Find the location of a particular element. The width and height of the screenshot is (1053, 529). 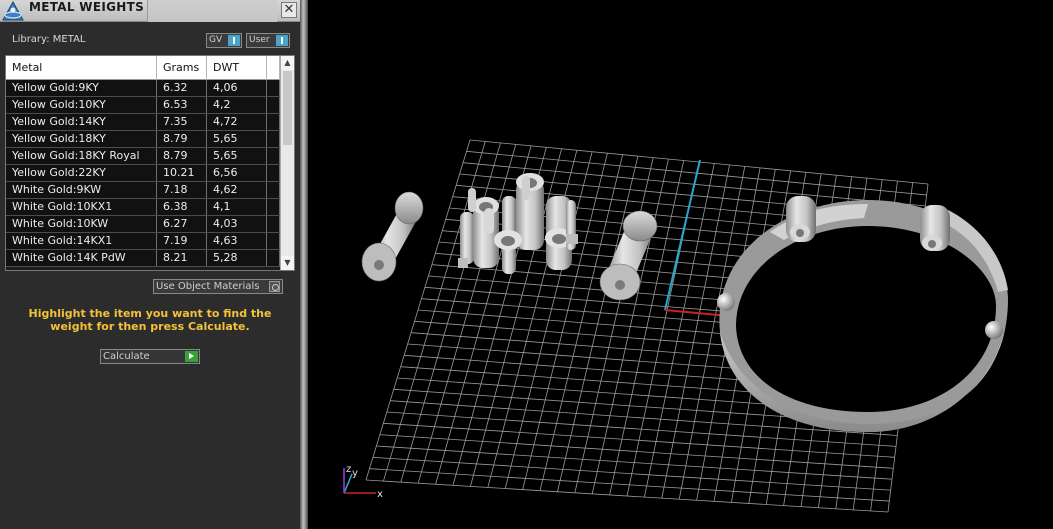

table-row: White Gold:10KX1 6.38 4,1 is located at coordinates (143, 207).